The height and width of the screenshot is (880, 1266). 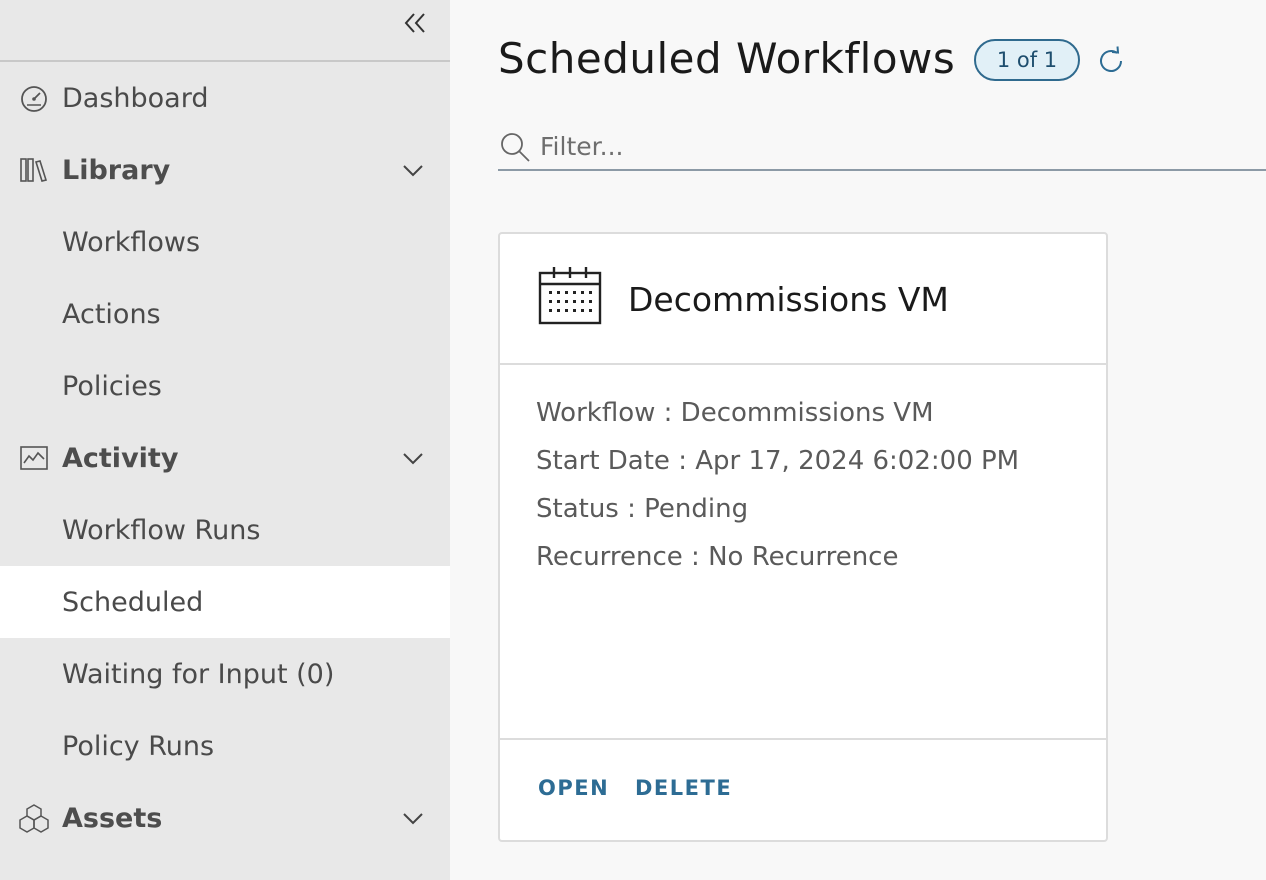 What do you see at coordinates (112, 386) in the screenshot?
I see `sidebar-item-label: Policies` at bounding box center [112, 386].